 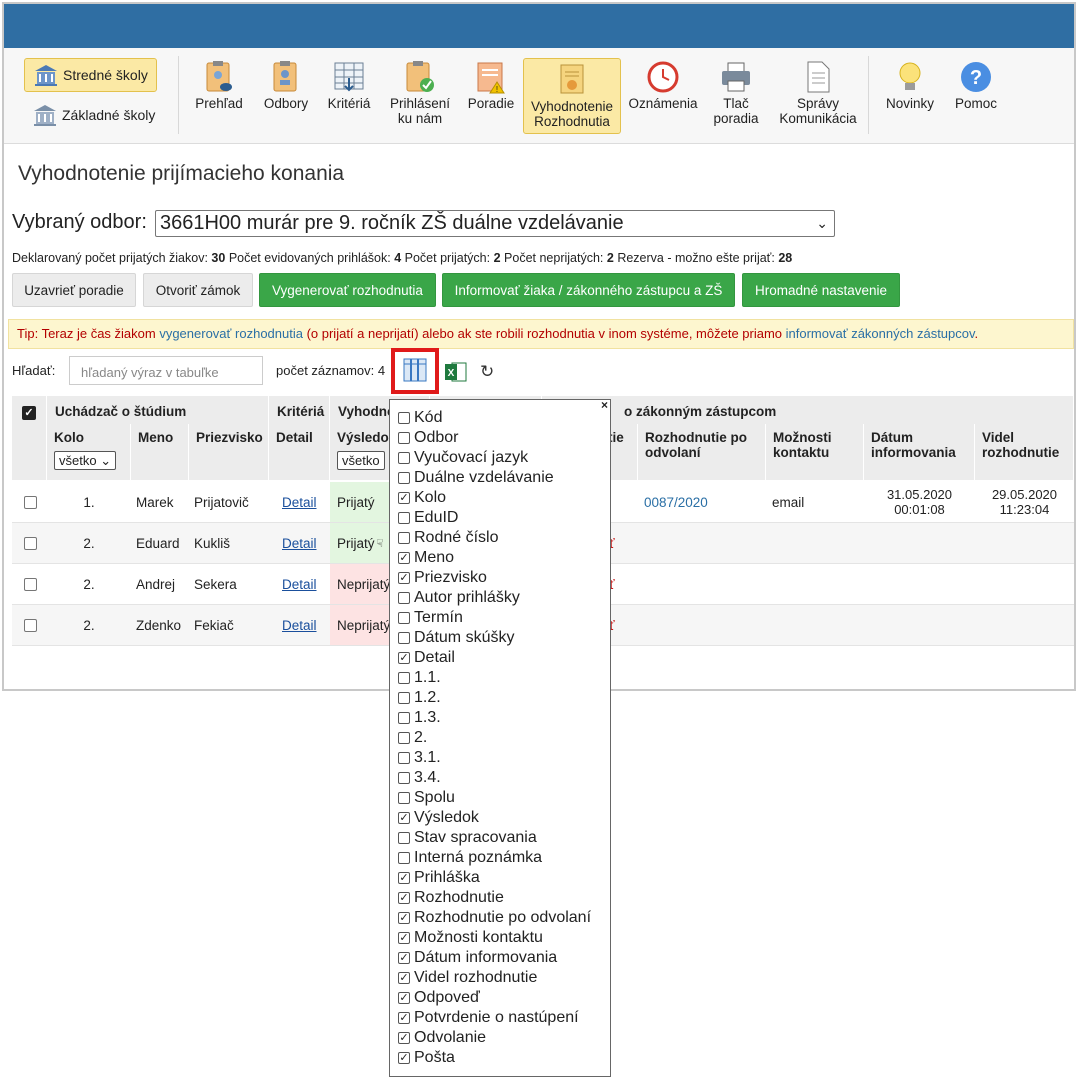 What do you see at coordinates (470, 858) in the screenshot?
I see `column-option: Interná poznámka` at bounding box center [470, 858].